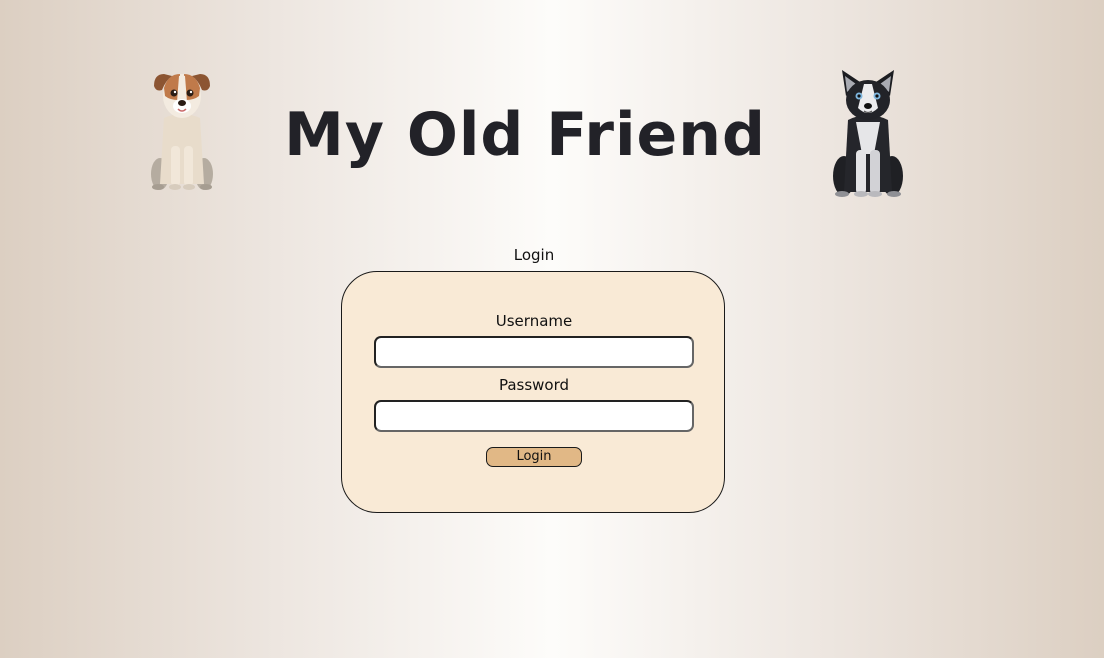 This screenshot has width=1104, height=658. I want to click on username-label: Username, so click(534, 321).